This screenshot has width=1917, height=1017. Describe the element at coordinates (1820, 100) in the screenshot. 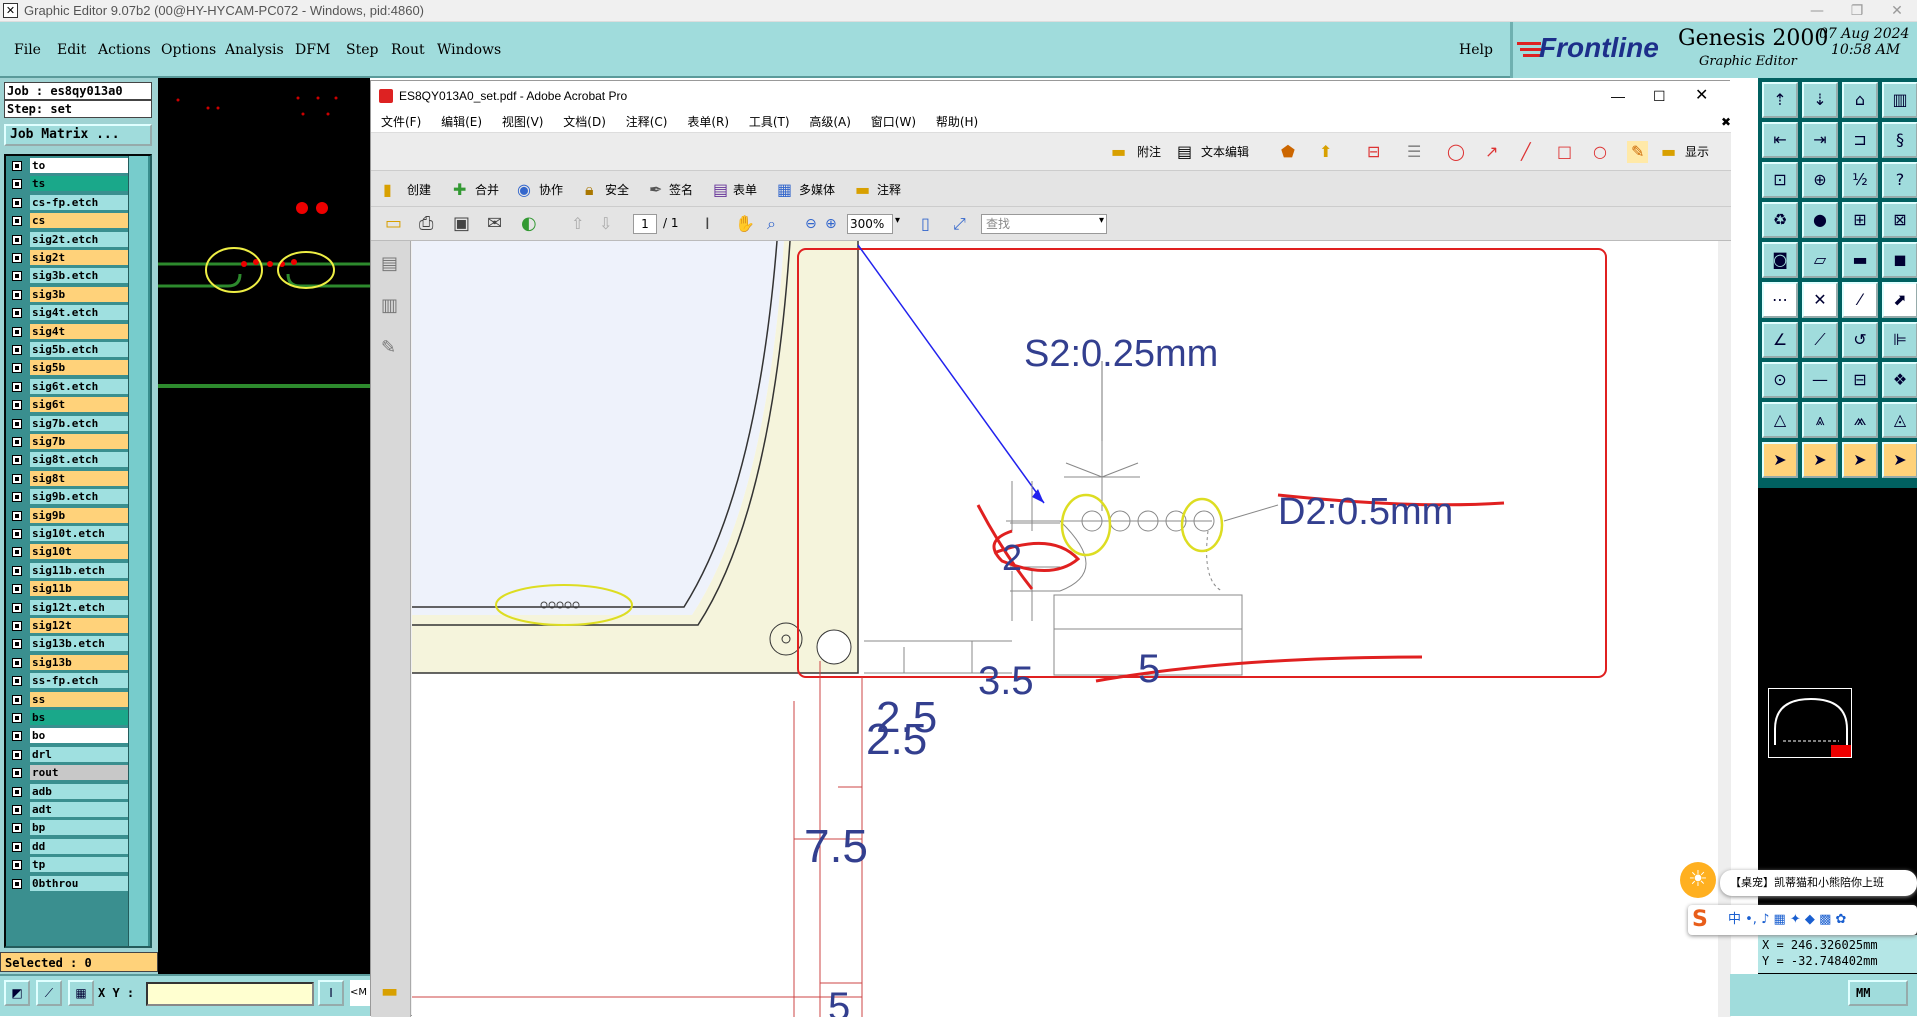

I see `tool-button-icon: ⇣` at that location.